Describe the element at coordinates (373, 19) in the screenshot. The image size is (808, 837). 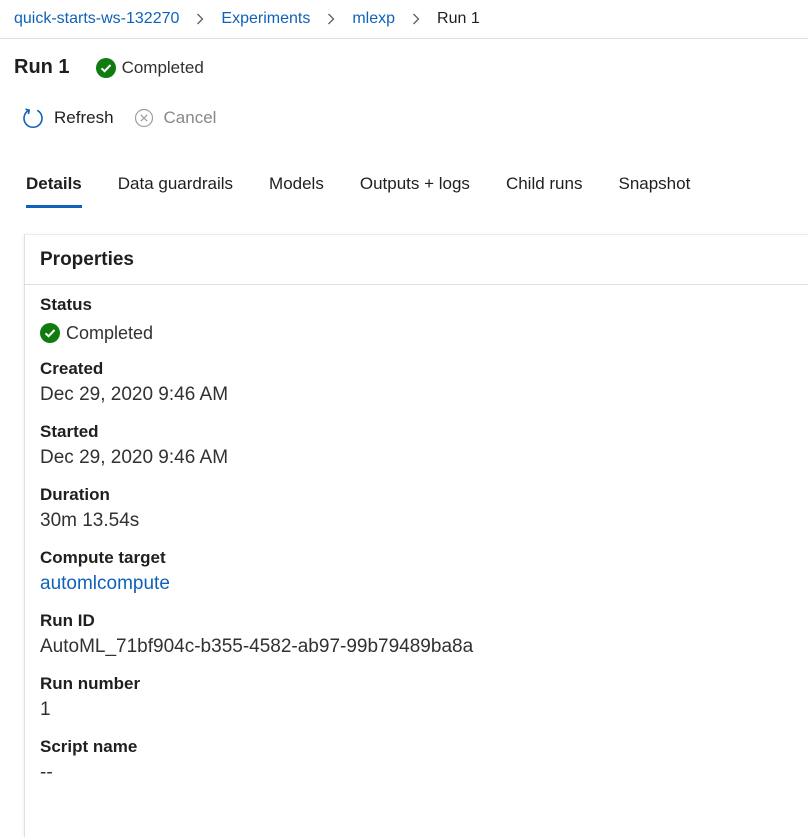
I see `breadcrumb-experiment-link: mlexp` at that location.